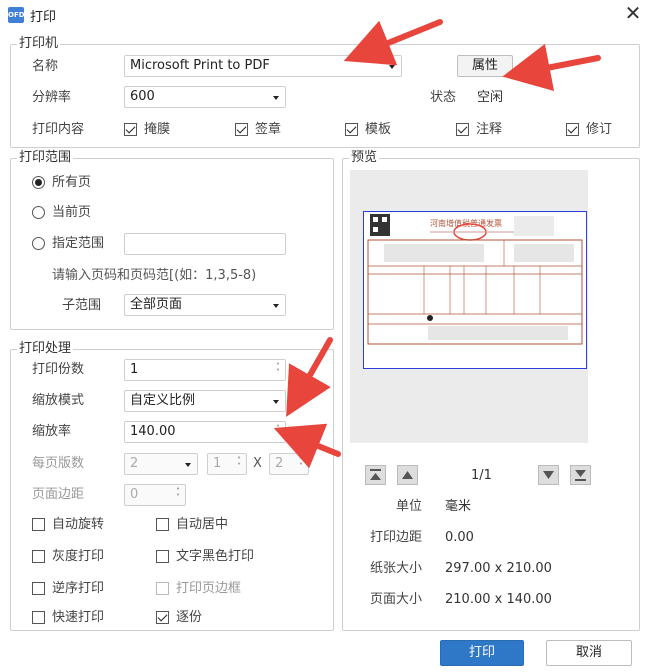 This screenshot has height=672, width=649. I want to click on arrow-to-properties, so click(551, 67).